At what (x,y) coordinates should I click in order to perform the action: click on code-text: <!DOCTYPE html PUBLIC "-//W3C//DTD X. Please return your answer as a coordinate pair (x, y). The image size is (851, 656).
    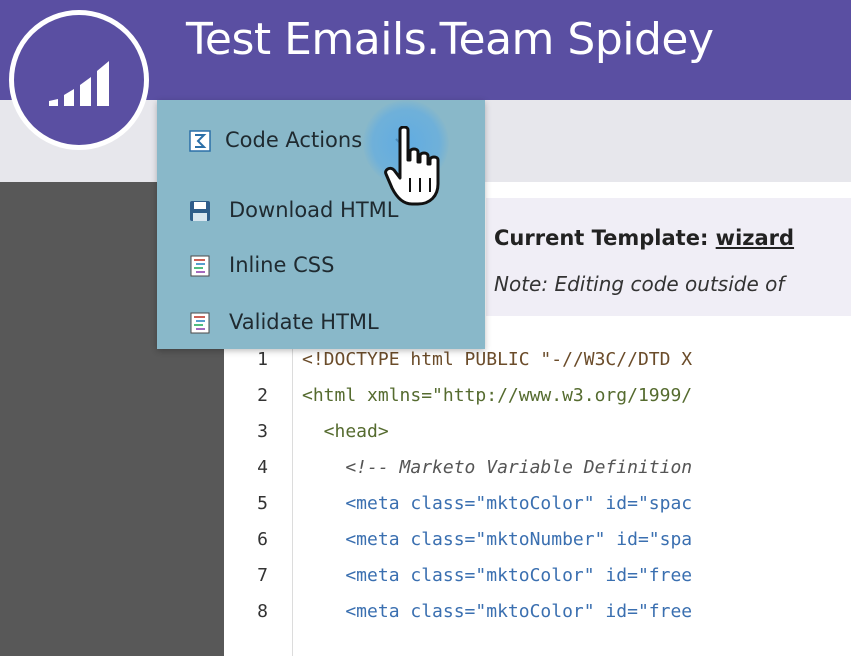
    Looking at the image, I should click on (497, 359).